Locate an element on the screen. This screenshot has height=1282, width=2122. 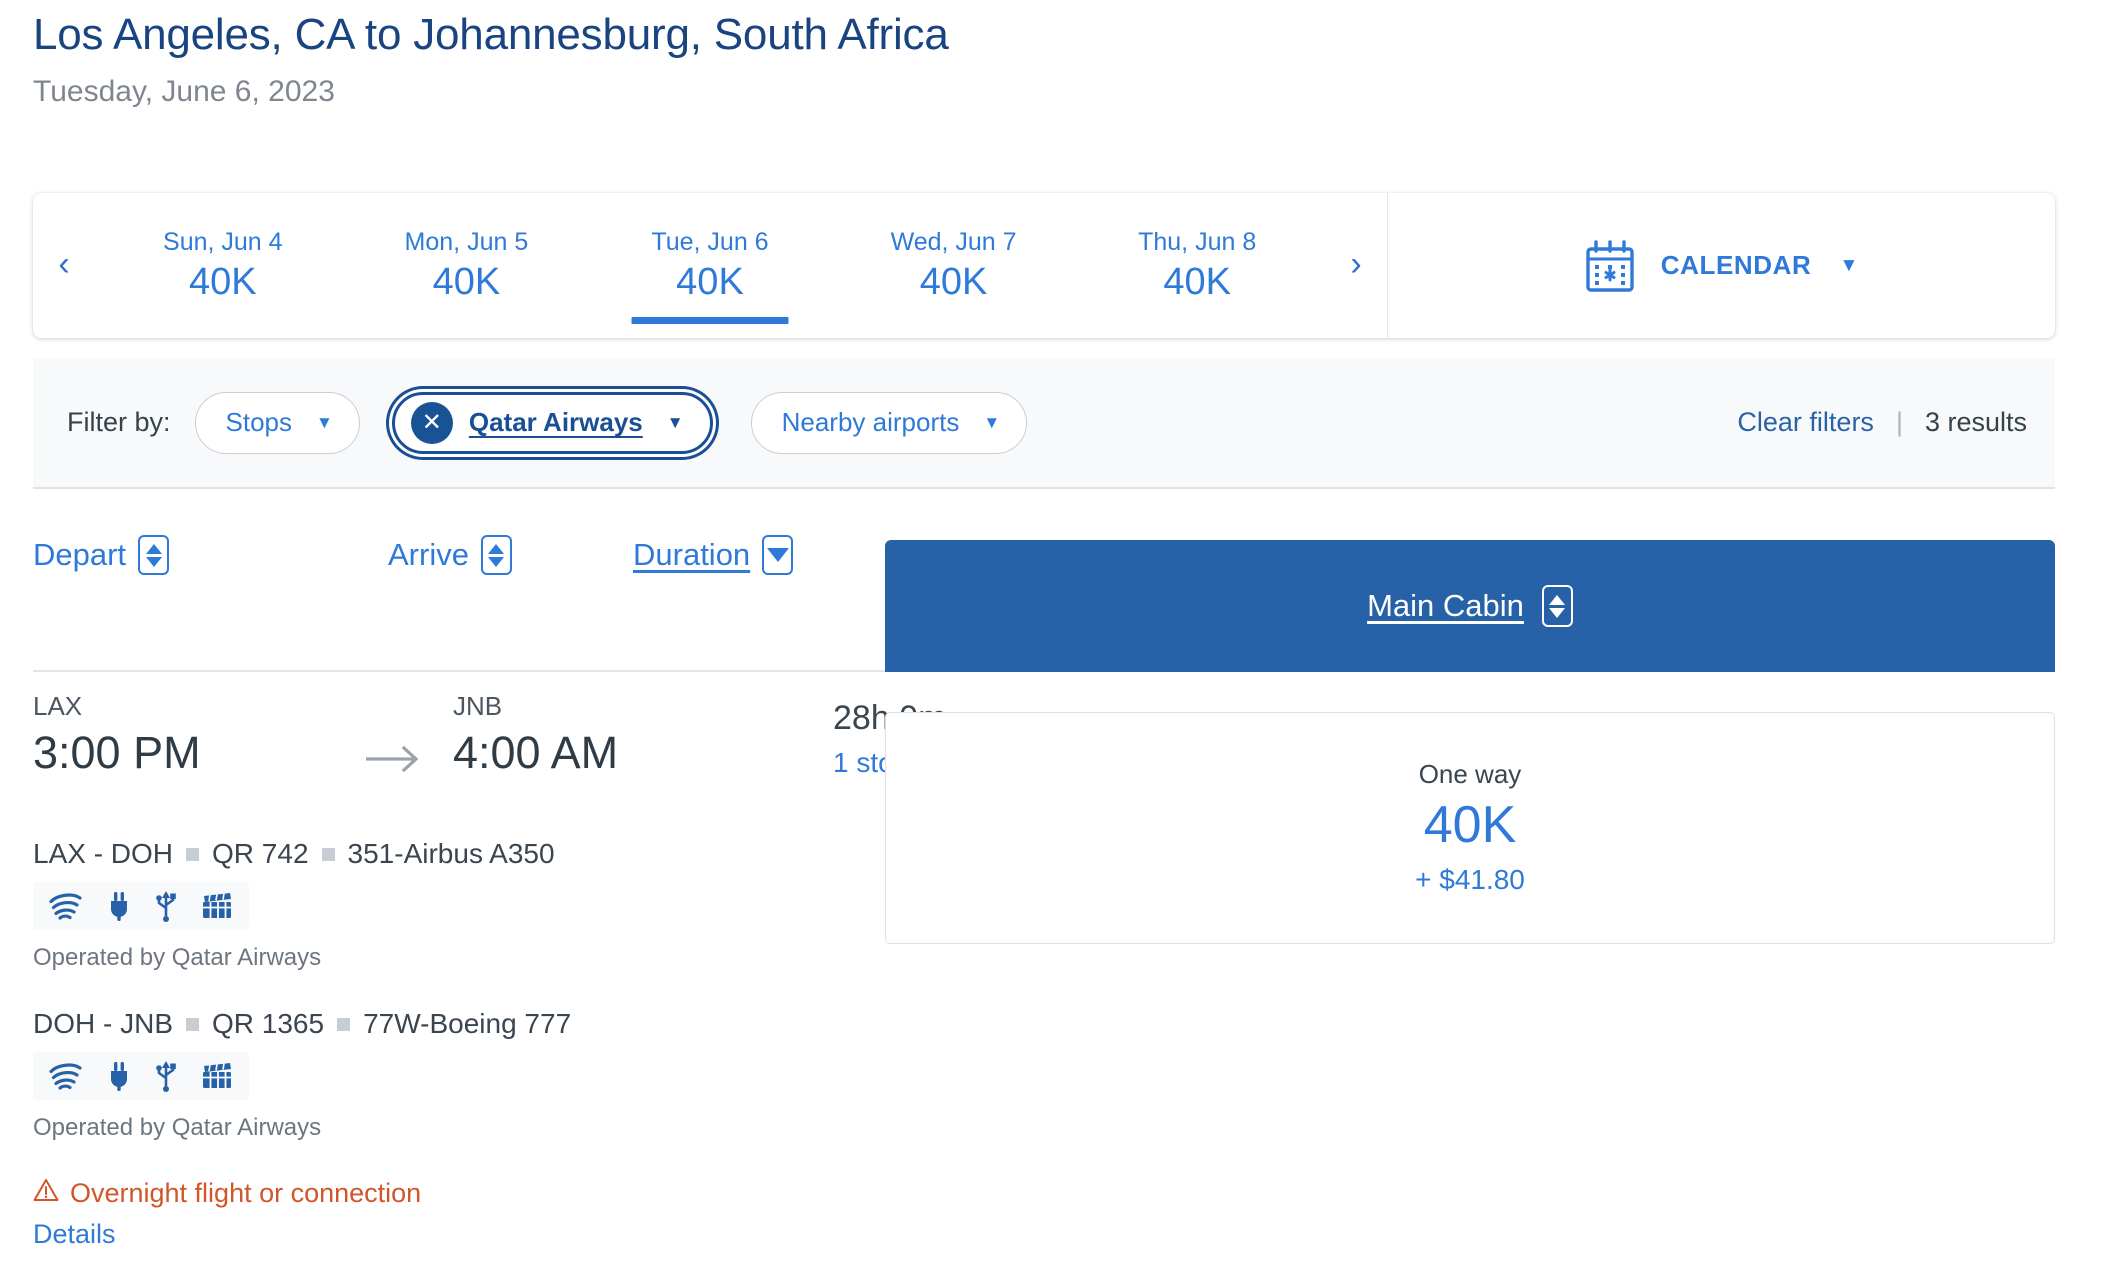
sort-by-arrive: Arrive is located at coordinates (450, 555).